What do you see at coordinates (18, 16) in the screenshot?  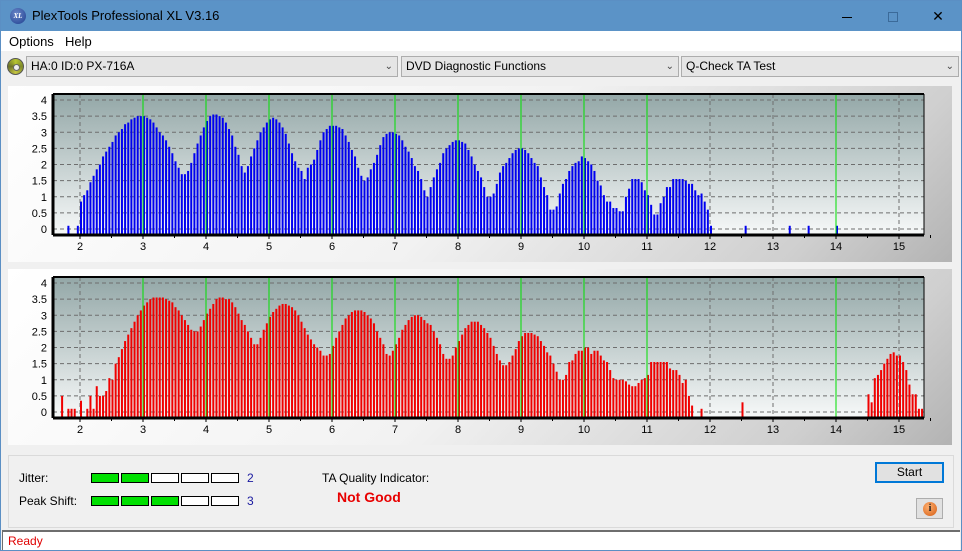 I see `app-logo-icon: XL` at bounding box center [18, 16].